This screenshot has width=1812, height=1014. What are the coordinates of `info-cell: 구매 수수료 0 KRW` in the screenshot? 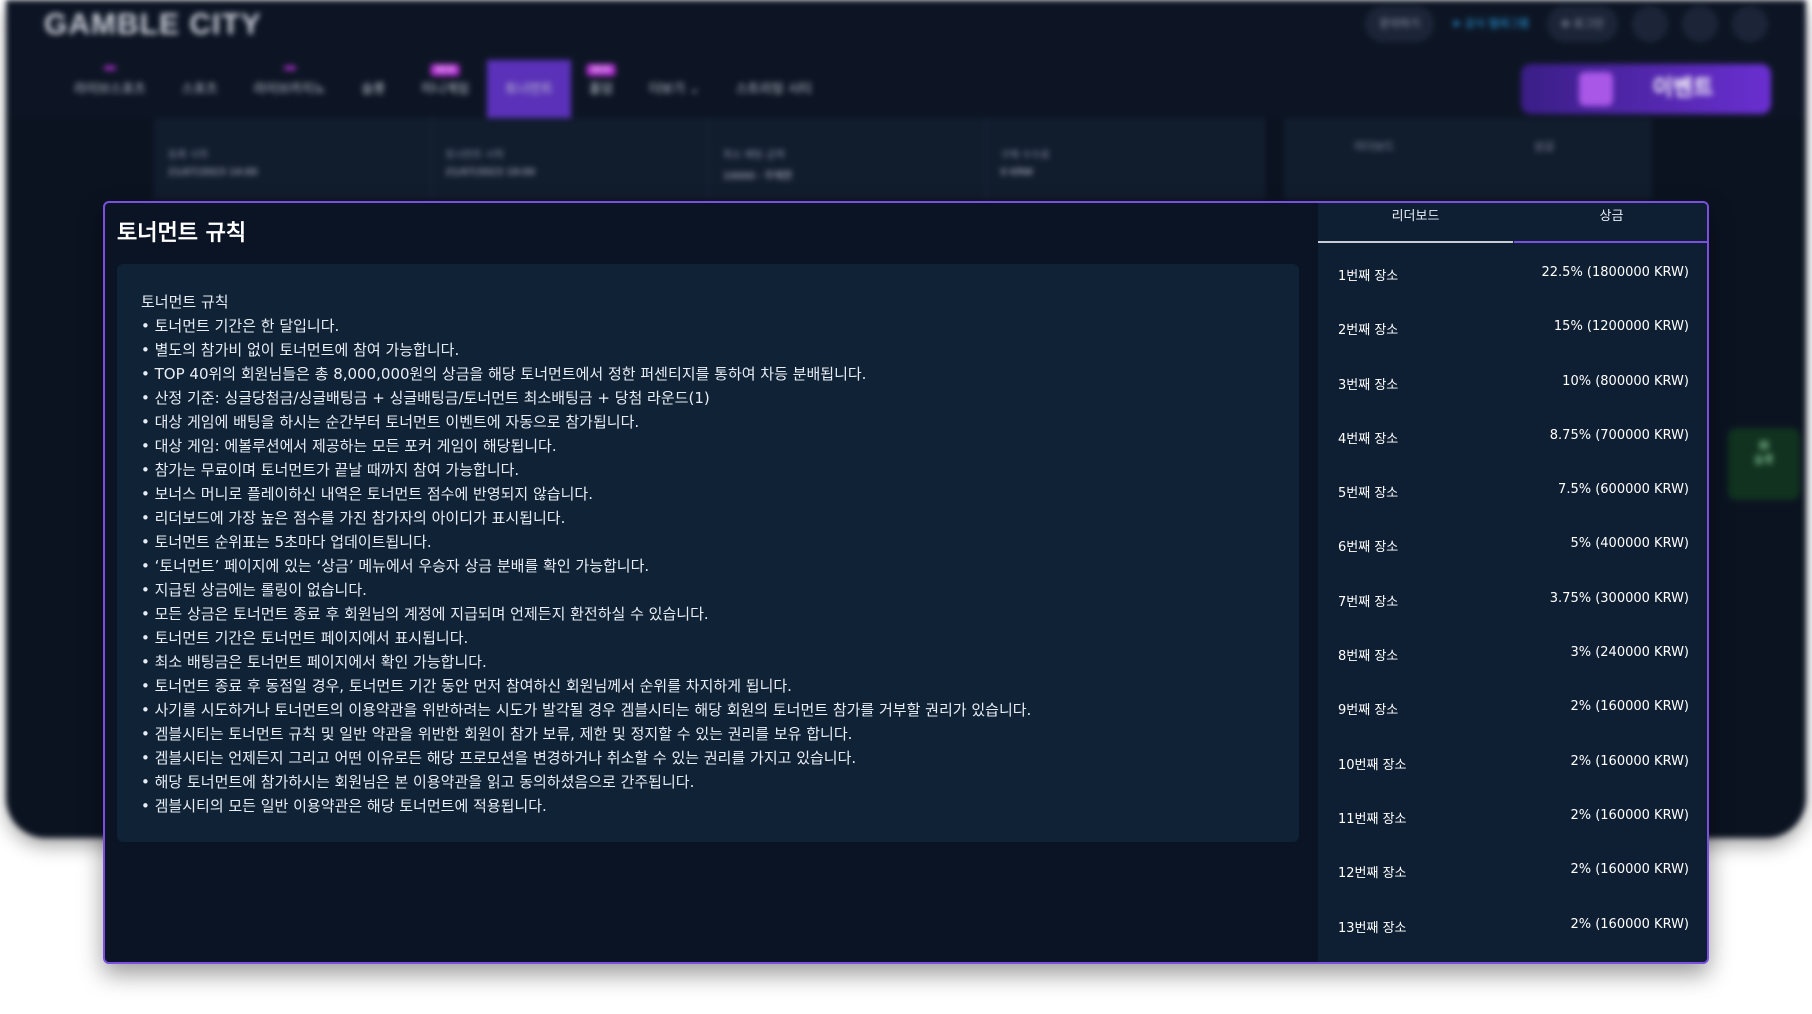 It's located at (1125, 159).